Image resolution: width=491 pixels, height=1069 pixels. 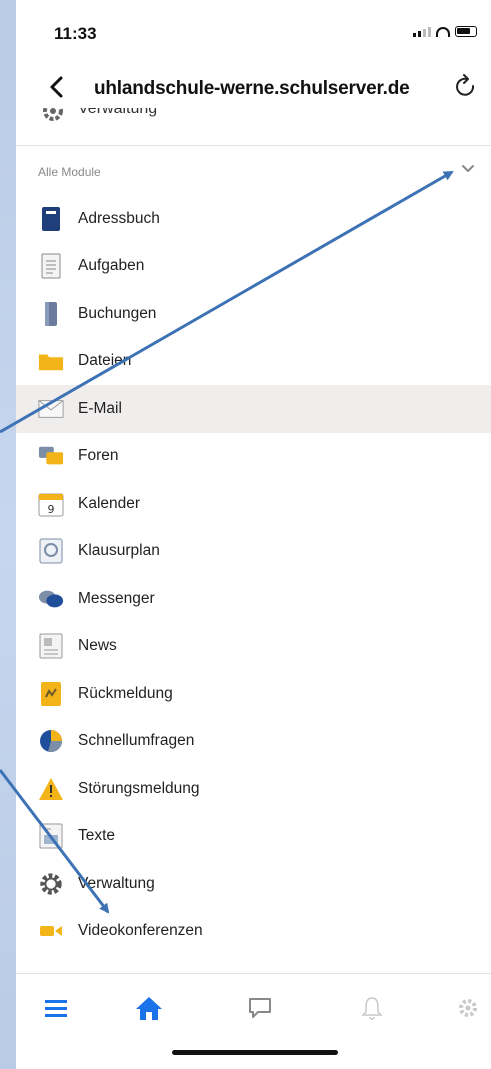 I want to click on home-indicator, so click(x=255, y=1052).